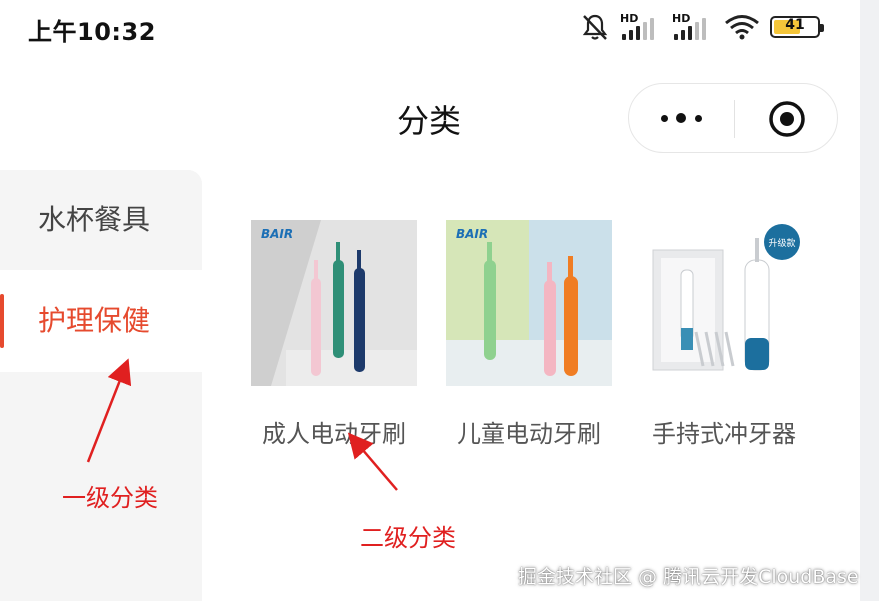 This screenshot has height=601, width=879. I want to click on battery-level: 41, so click(795, 25).